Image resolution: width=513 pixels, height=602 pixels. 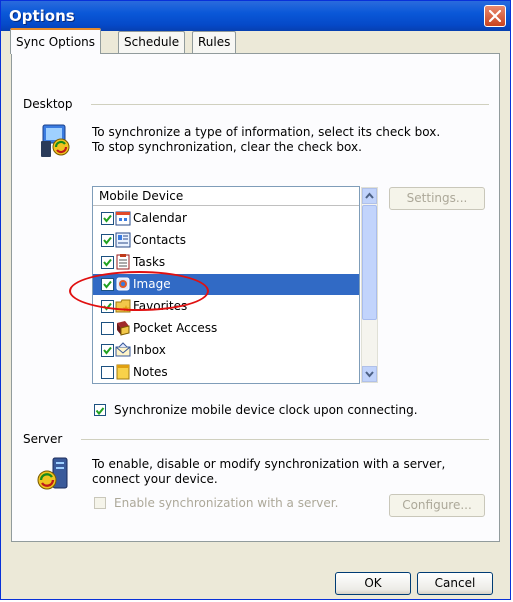 I want to click on calendar-checkbox, so click(x=107, y=218).